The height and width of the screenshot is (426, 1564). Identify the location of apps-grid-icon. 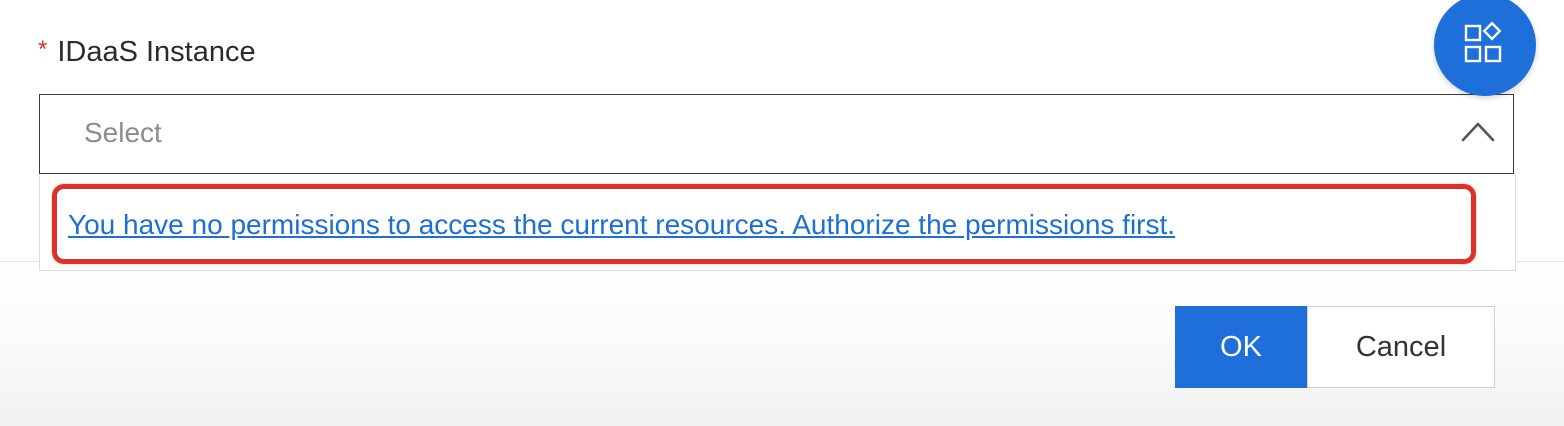
(1483, 42).